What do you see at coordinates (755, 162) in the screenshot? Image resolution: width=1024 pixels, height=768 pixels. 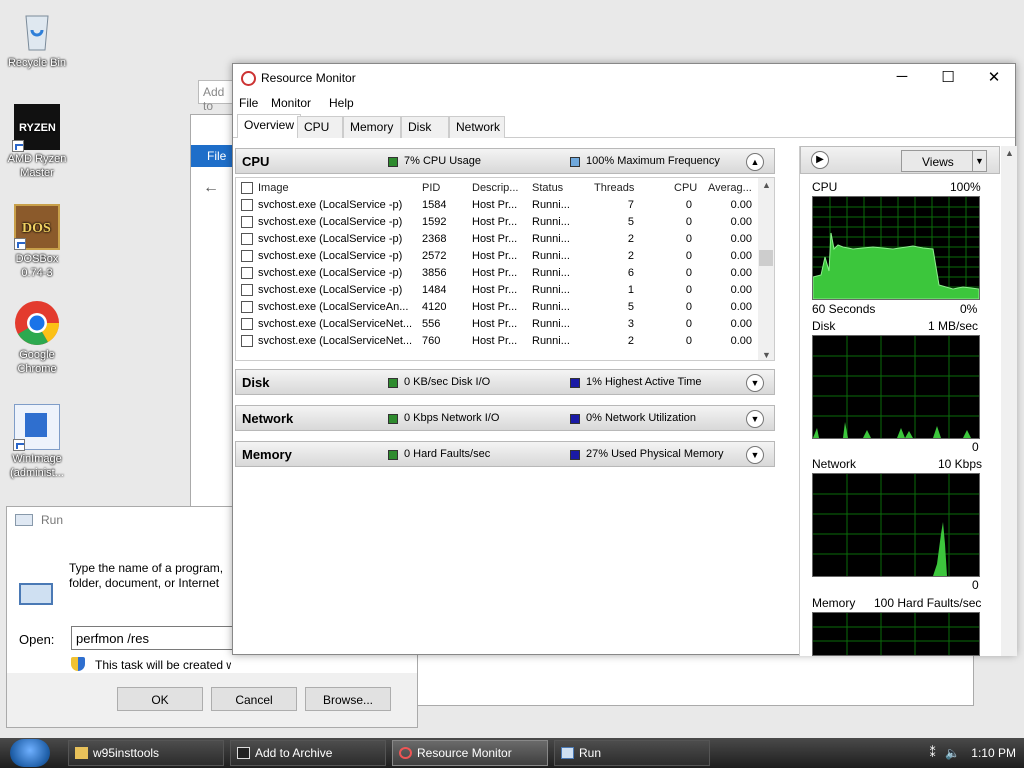 I see `chevron-up-icon: ▲` at bounding box center [755, 162].